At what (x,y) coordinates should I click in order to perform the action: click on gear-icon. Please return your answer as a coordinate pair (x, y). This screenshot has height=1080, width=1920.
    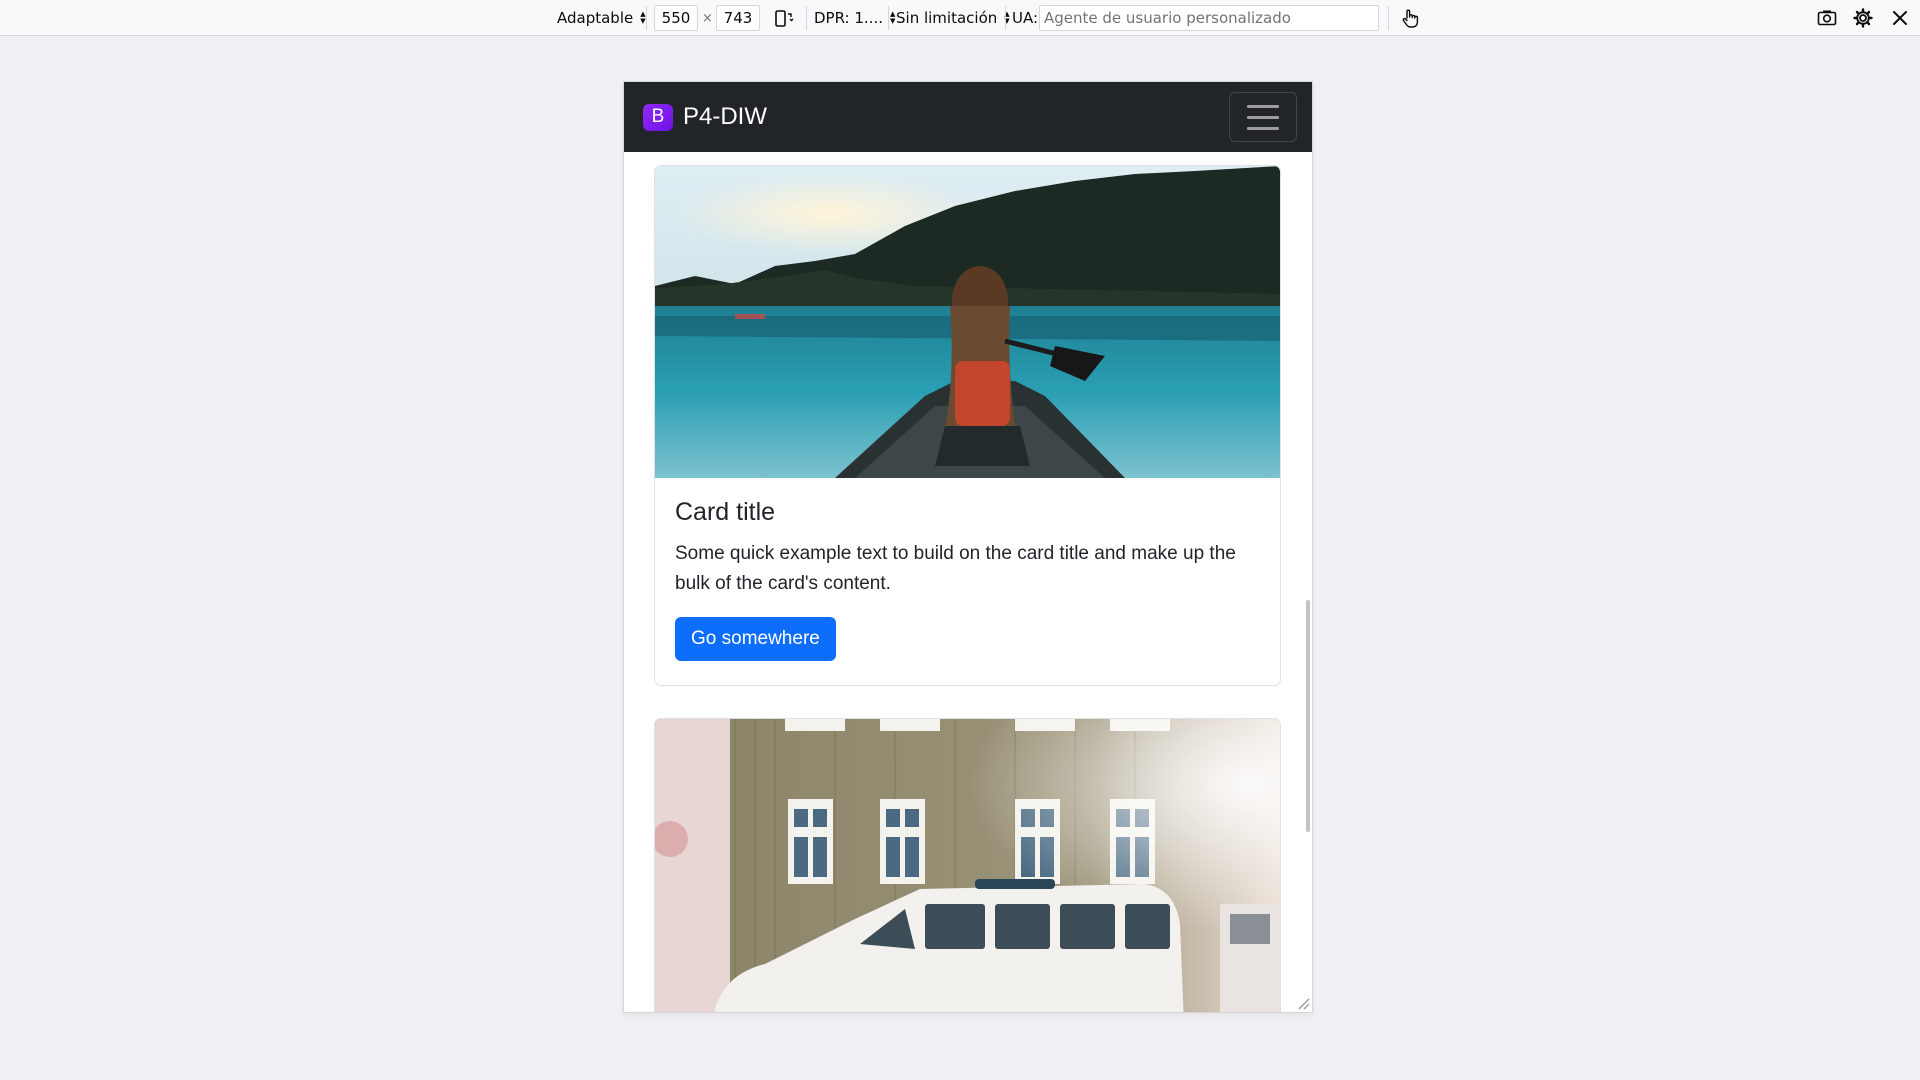
    Looking at the image, I should click on (1863, 18).